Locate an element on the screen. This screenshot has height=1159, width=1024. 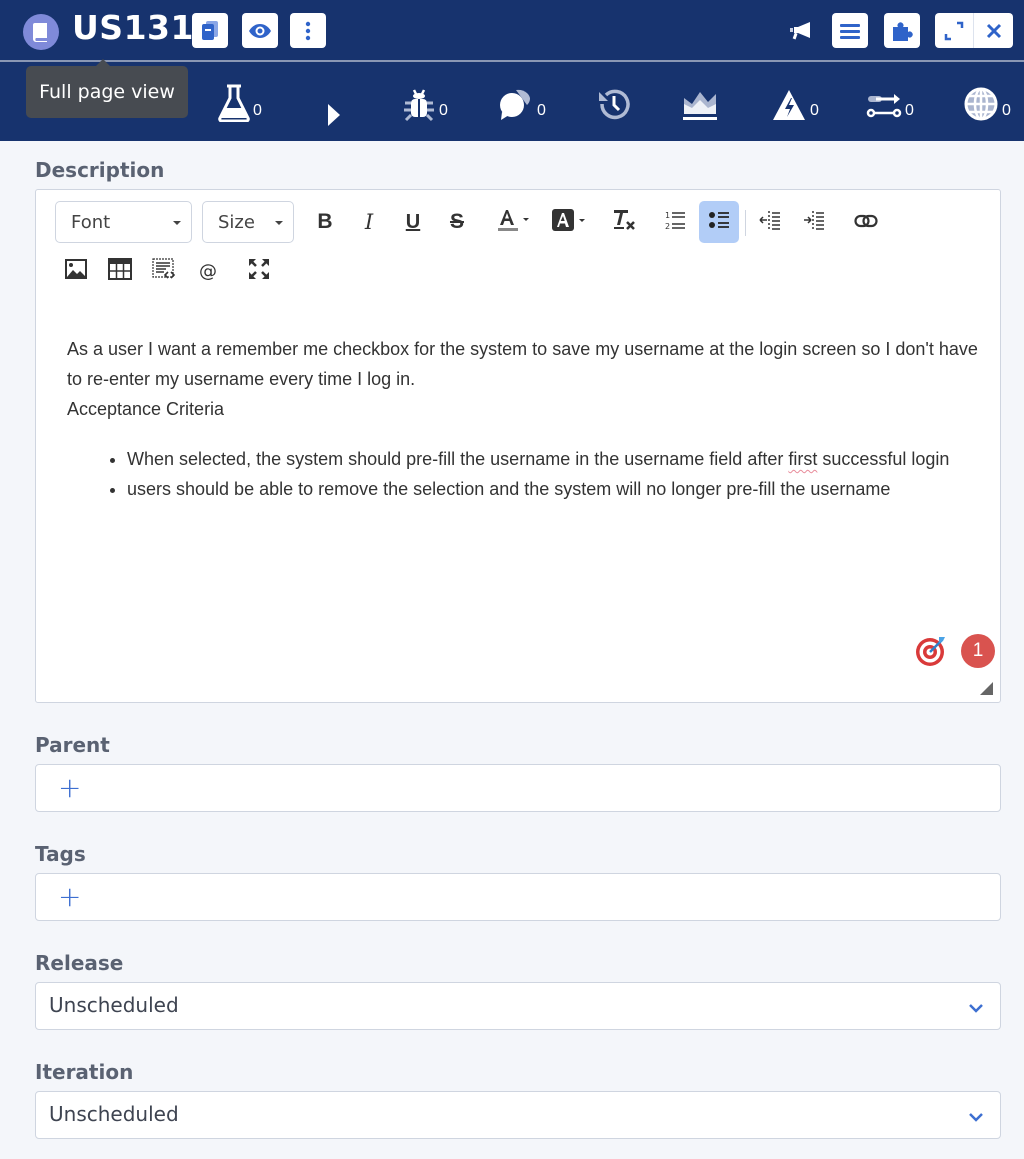
source-button is located at coordinates (164, 271).